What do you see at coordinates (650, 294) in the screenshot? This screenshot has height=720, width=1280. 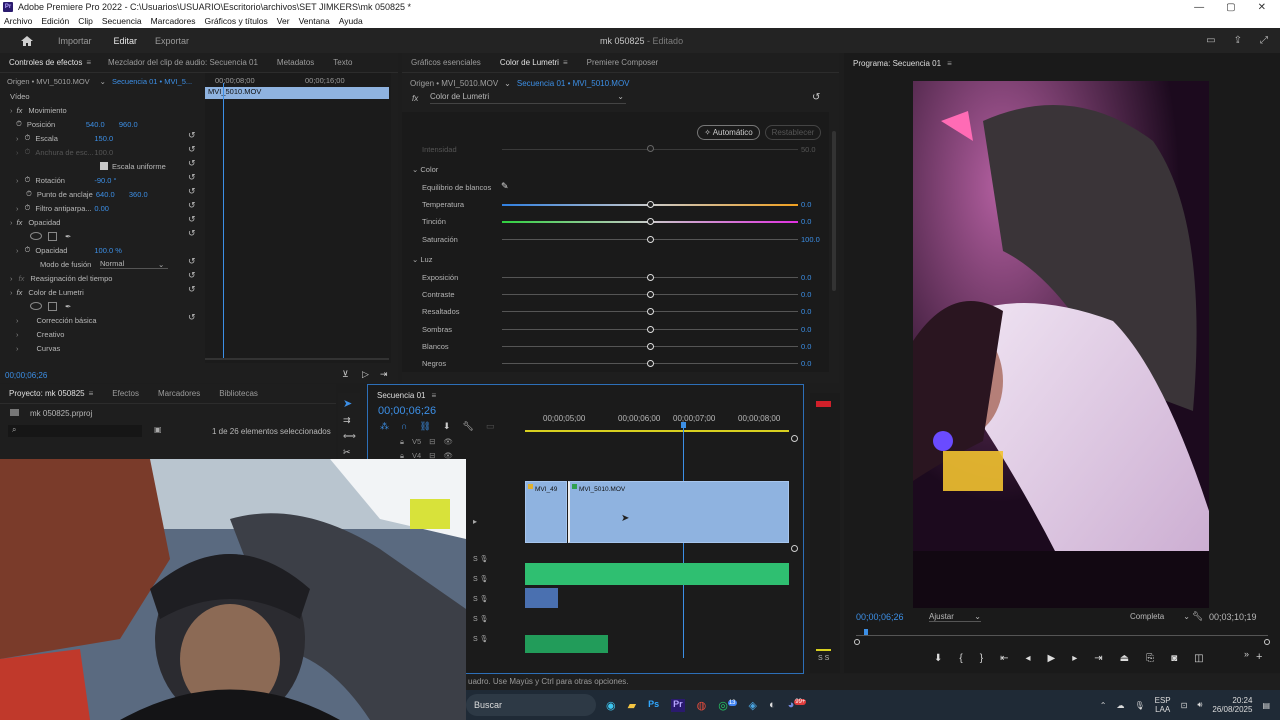 I see `contraste-knob` at bounding box center [650, 294].